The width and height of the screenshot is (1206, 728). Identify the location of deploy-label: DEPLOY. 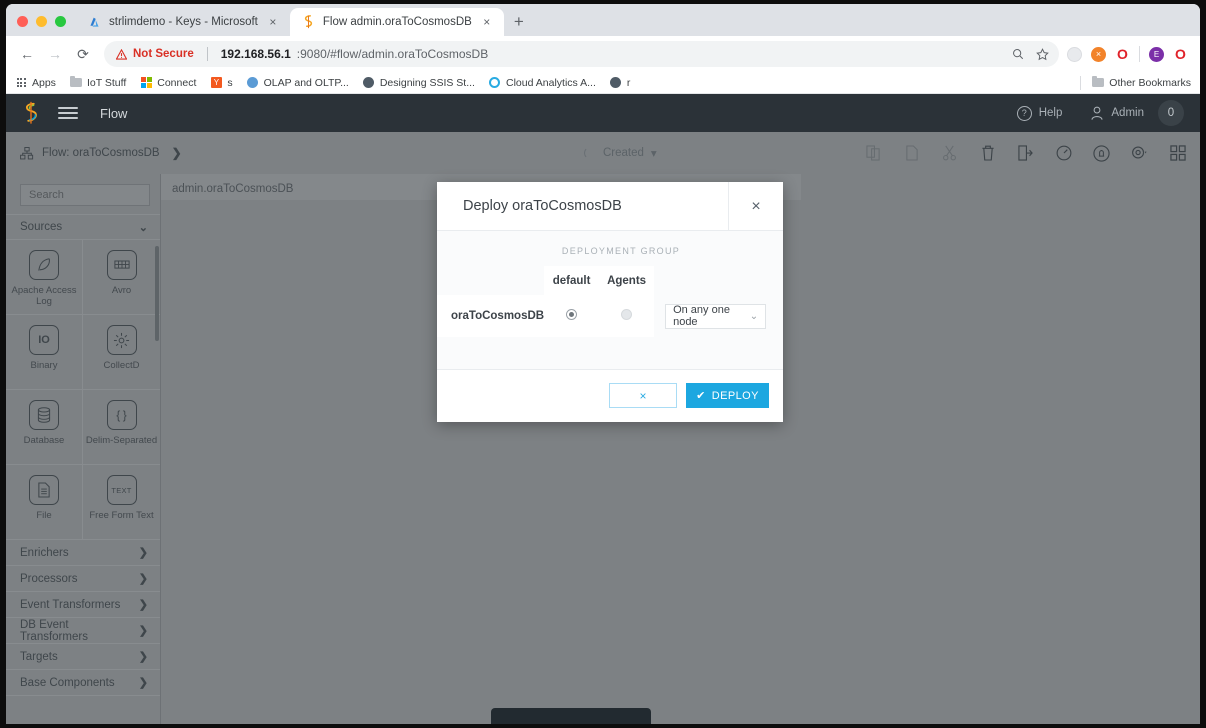
(735, 395).